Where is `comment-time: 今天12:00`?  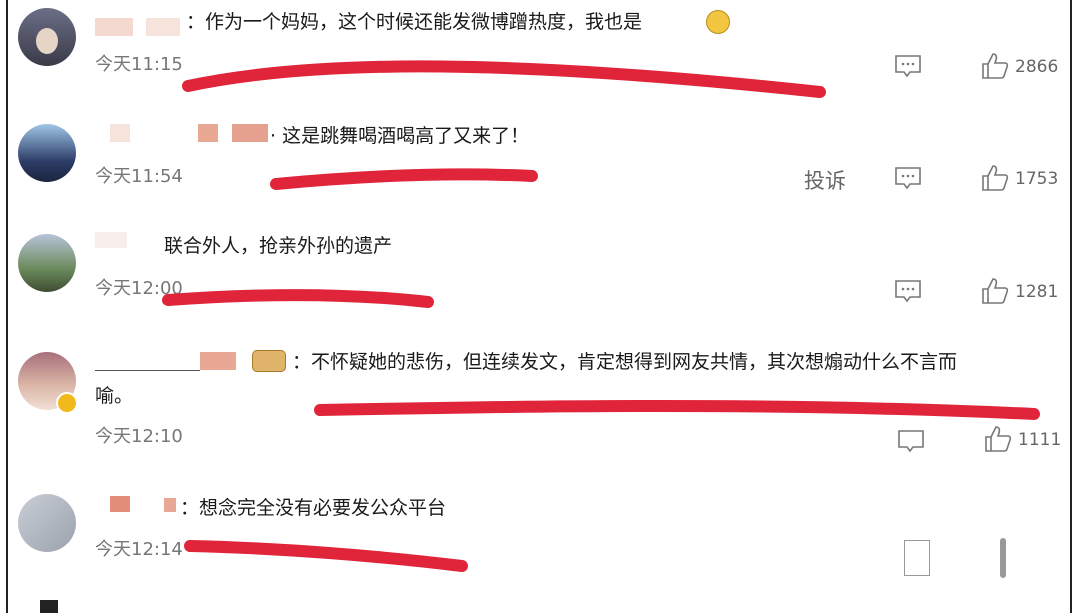
comment-time: 今天12:00 is located at coordinates (139, 288).